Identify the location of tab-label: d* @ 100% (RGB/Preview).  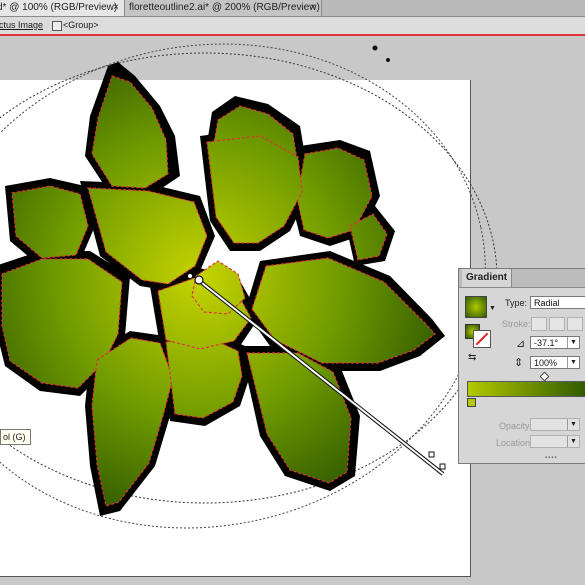
(59, 7).